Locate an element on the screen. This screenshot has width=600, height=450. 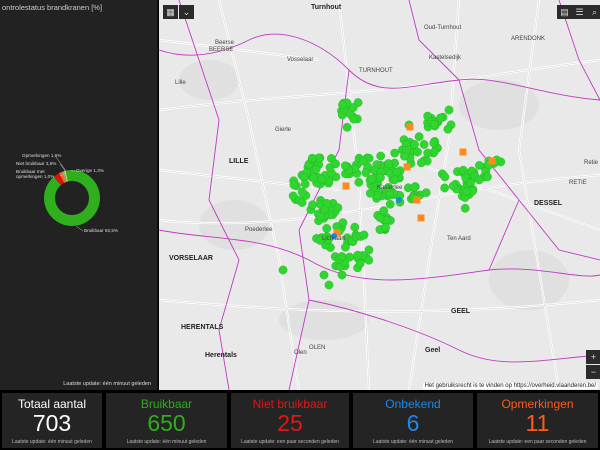
place-label: GEEL is located at coordinates (461, 311).